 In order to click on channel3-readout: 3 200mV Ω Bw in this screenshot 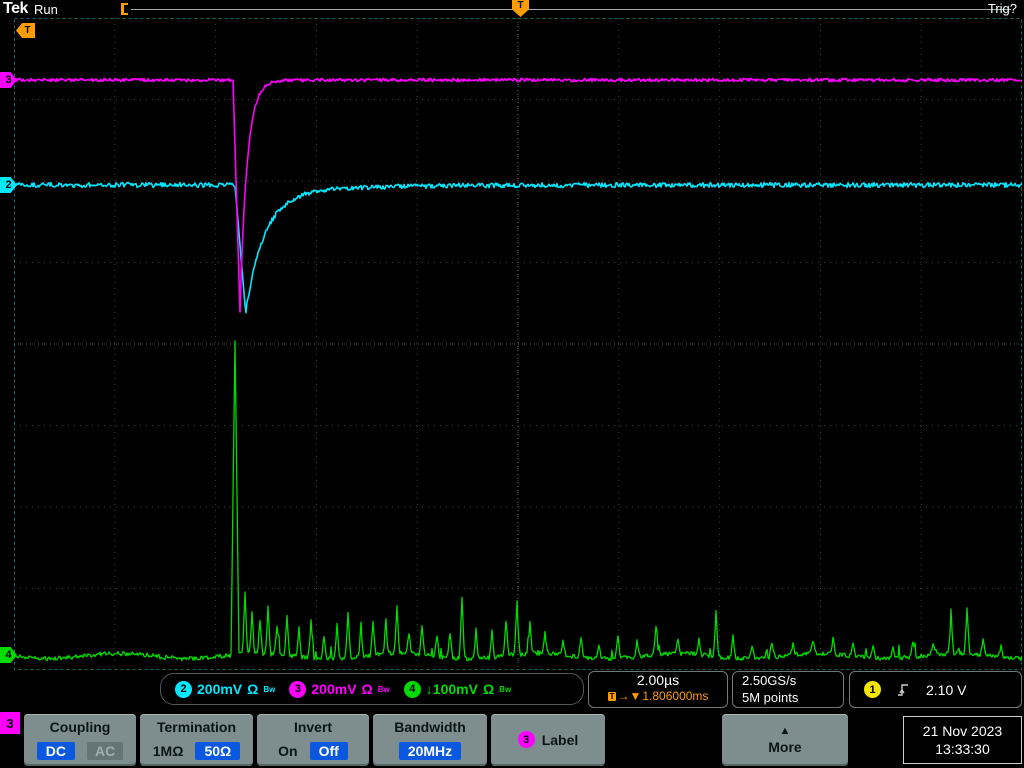, I will do `click(339, 689)`.